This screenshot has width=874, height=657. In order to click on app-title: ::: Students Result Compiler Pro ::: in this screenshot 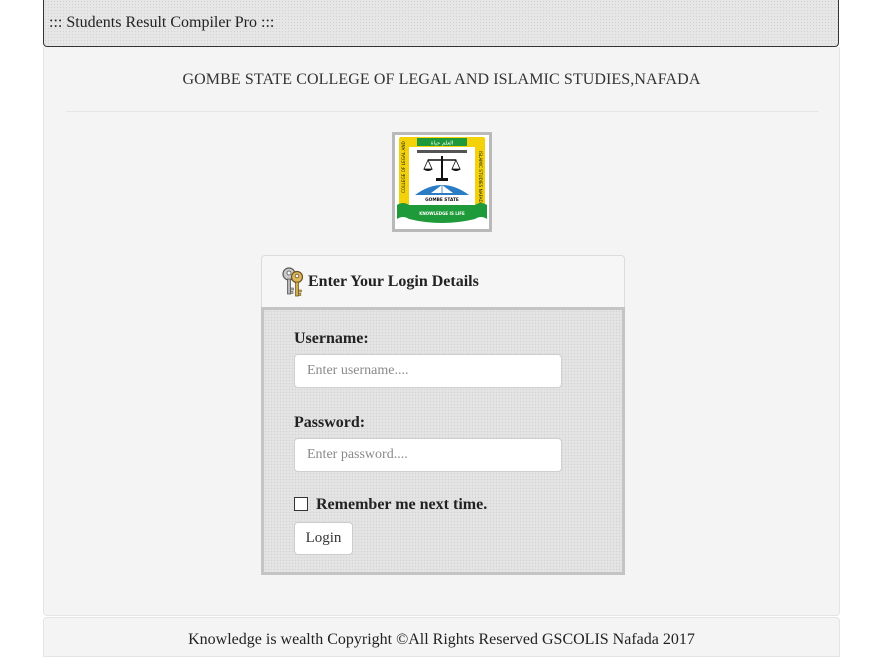, I will do `click(162, 22)`.